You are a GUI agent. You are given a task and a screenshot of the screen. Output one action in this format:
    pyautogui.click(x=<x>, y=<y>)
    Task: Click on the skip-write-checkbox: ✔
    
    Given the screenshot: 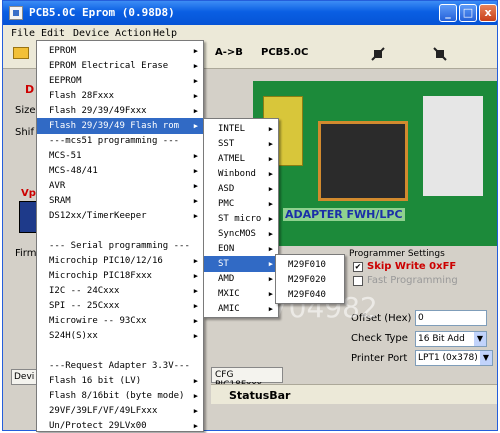 What is the action you would take?
    pyautogui.click(x=358, y=267)
    